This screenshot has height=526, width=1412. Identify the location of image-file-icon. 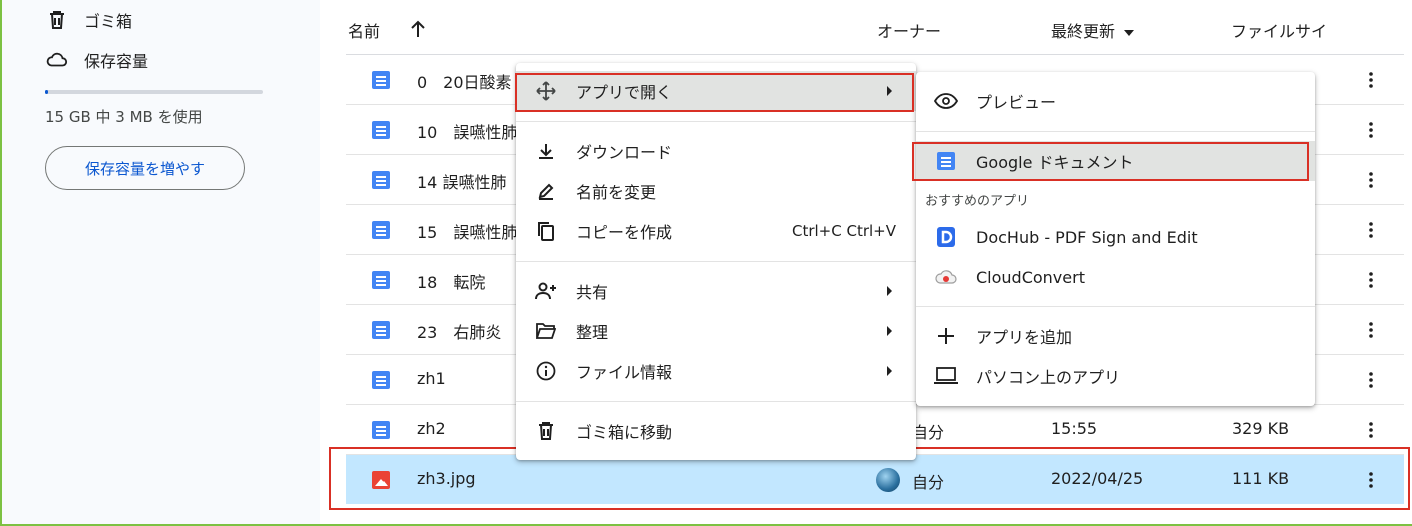
(381, 480).